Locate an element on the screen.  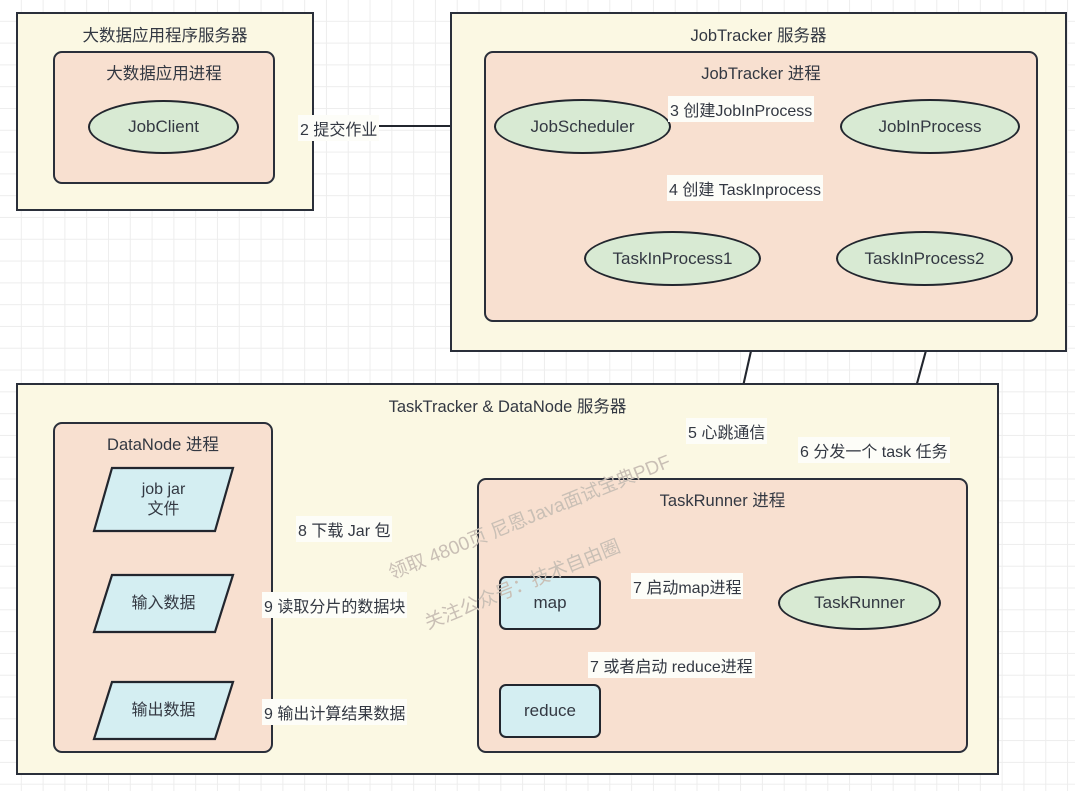
node-job-scheduler: JobScheduler is located at coordinates (582, 126).